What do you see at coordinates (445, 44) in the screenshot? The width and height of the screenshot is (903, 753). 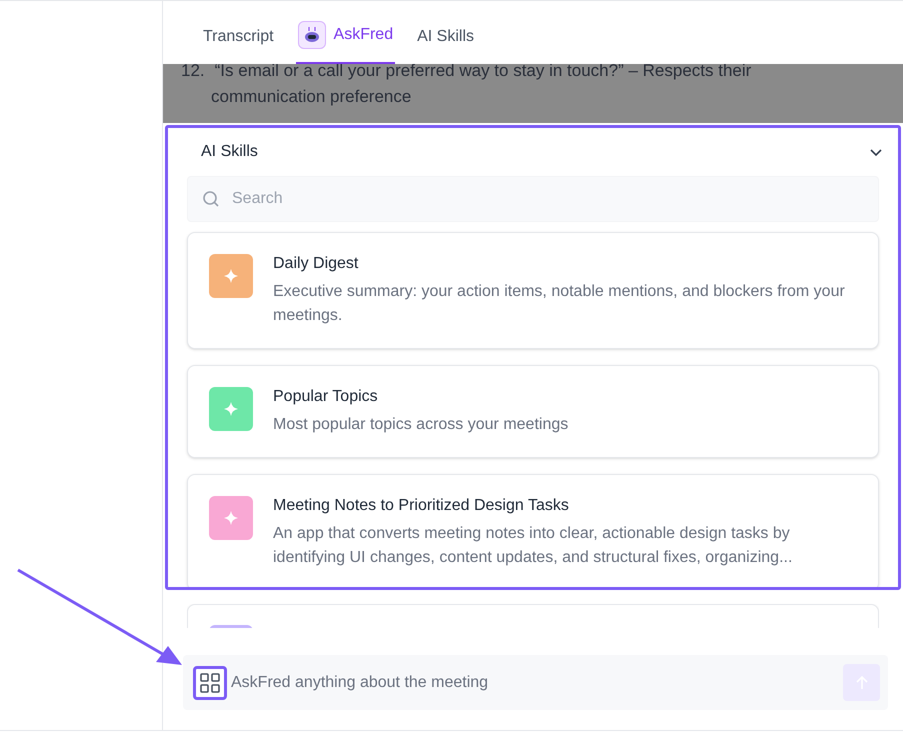 I see `tab: AI Skills` at bounding box center [445, 44].